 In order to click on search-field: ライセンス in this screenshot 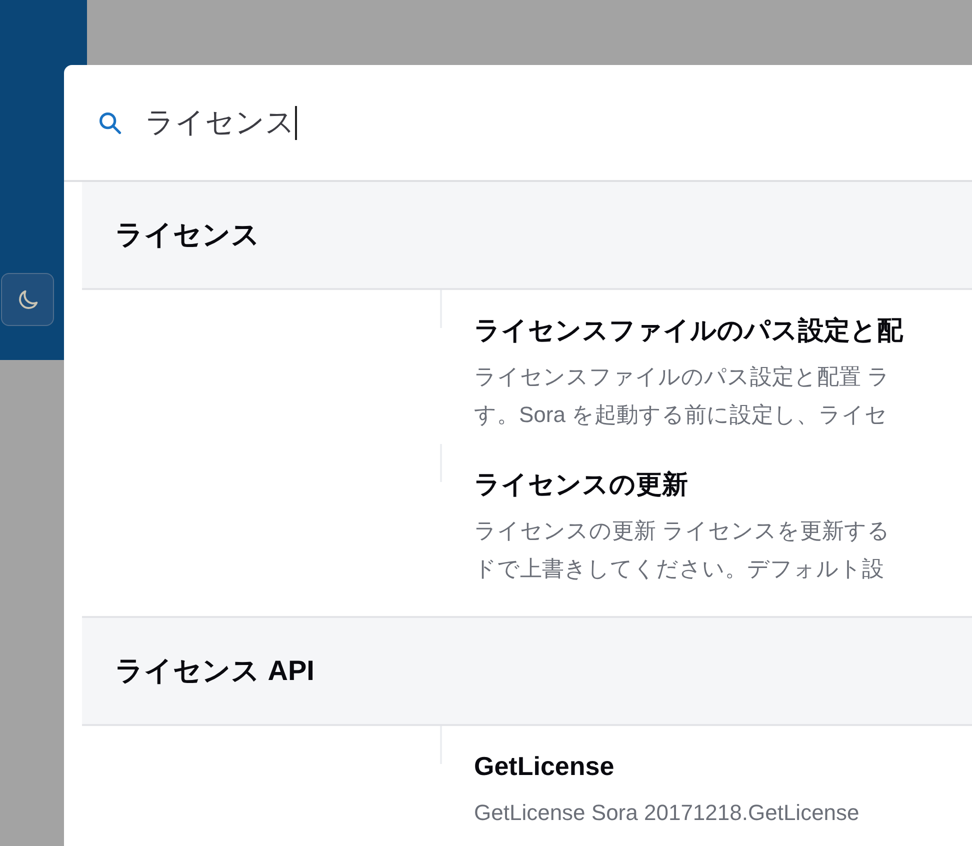, I will do `click(220, 122)`.